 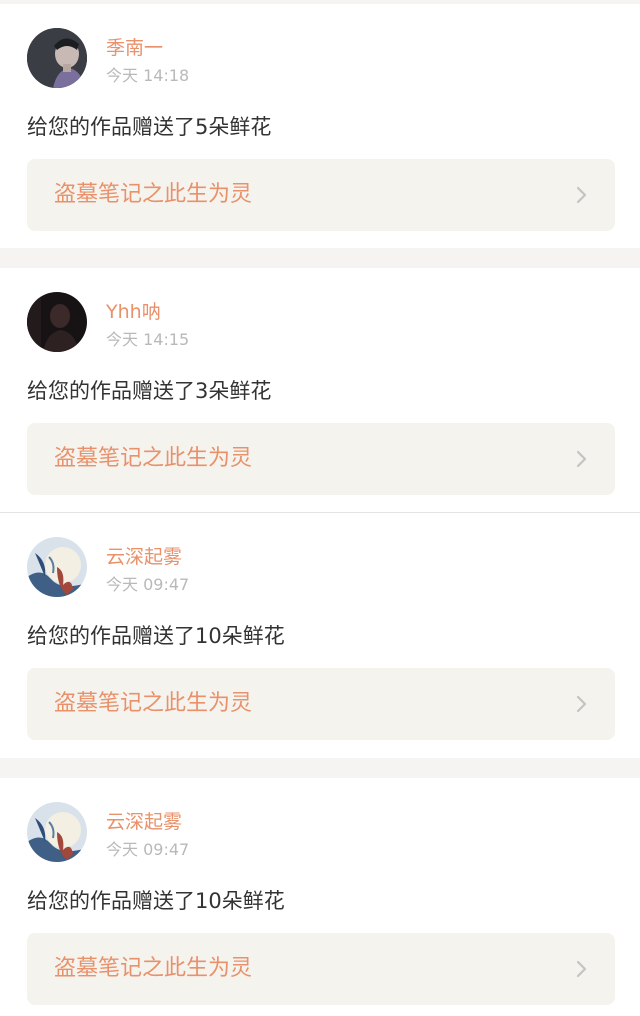 I want to click on username: Yhh呐, so click(x=133, y=312).